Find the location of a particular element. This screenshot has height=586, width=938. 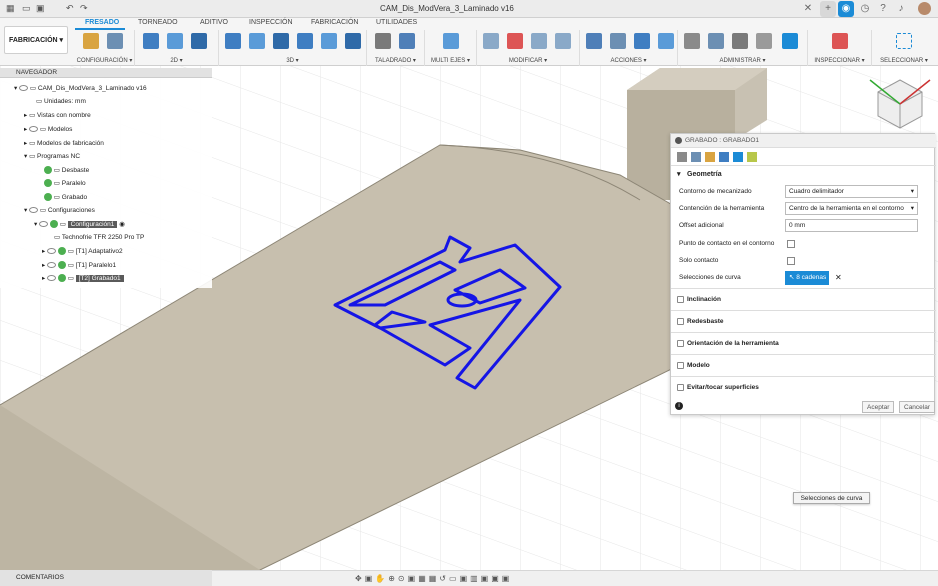

offset-input: 0 mm is located at coordinates (851, 225).